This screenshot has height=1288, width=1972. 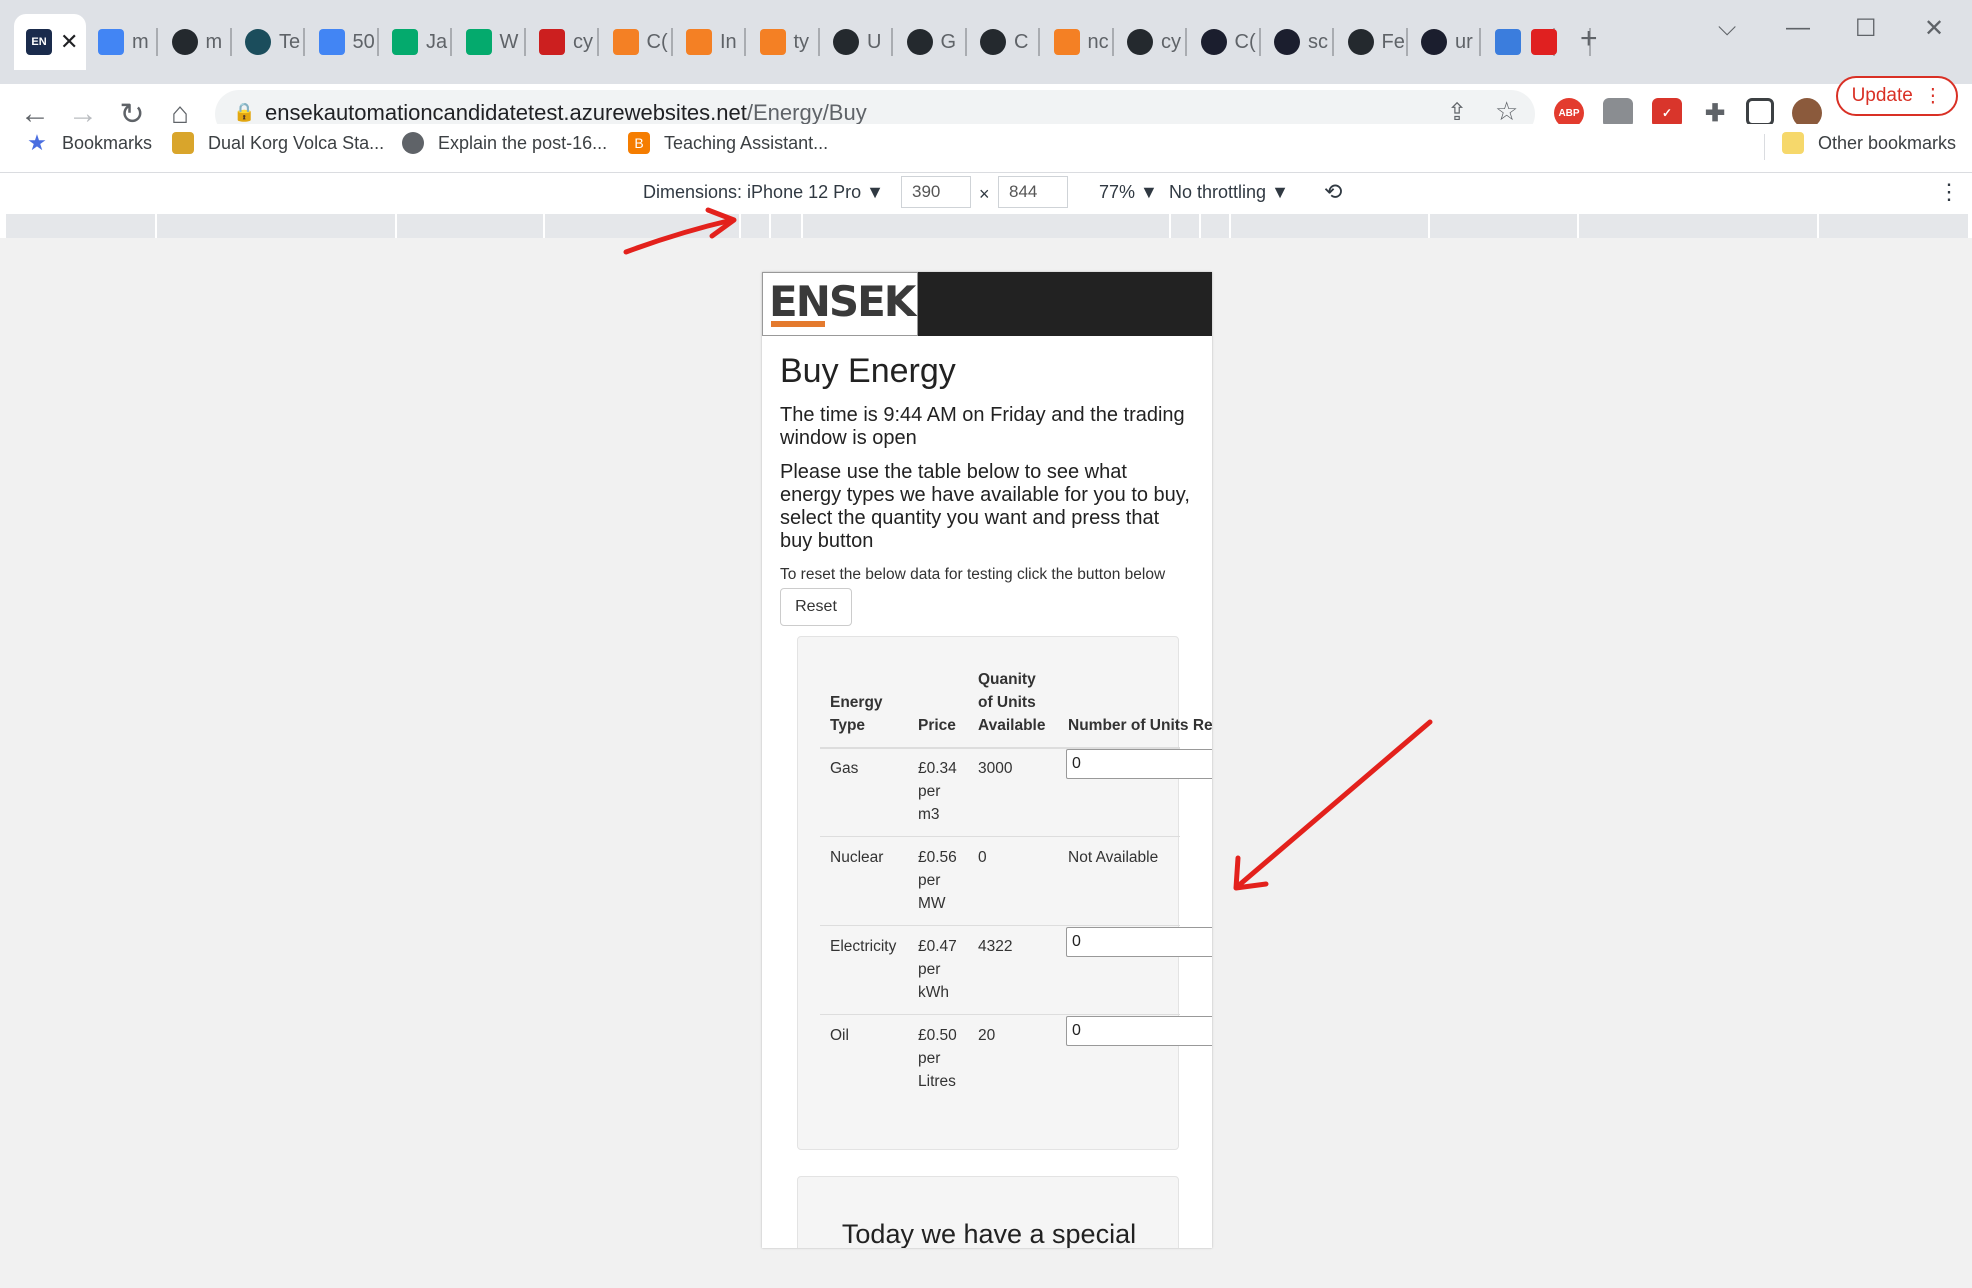 I want to click on tab-title: Fe, so click(x=1393, y=41).